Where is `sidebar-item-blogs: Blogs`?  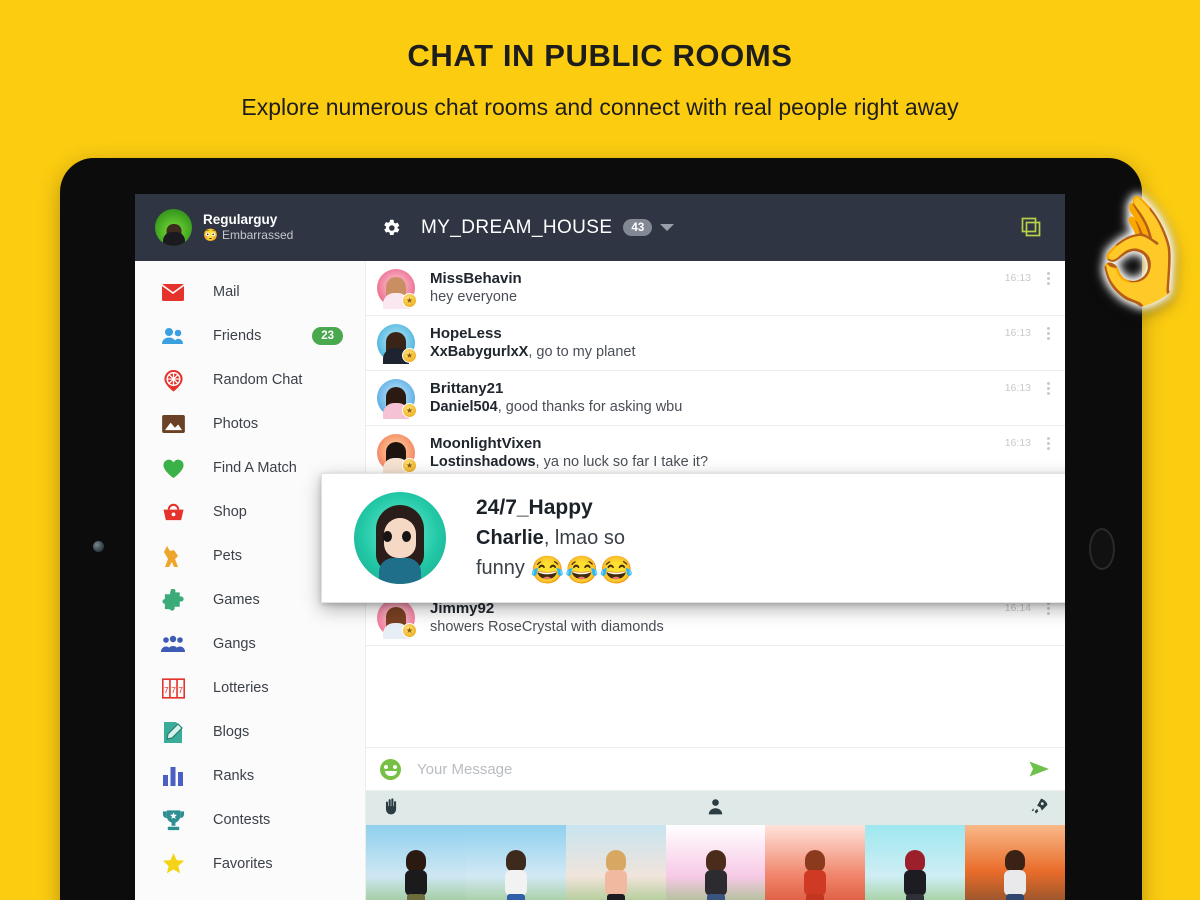
sidebar-item-blogs: Blogs is located at coordinates (250, 732).